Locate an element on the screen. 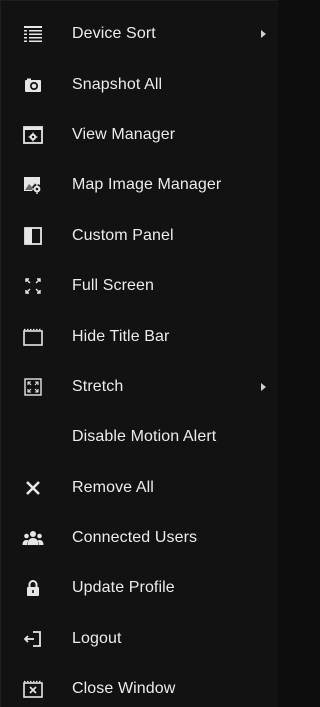  title-bar-icon is located at coordinates (33, 337).